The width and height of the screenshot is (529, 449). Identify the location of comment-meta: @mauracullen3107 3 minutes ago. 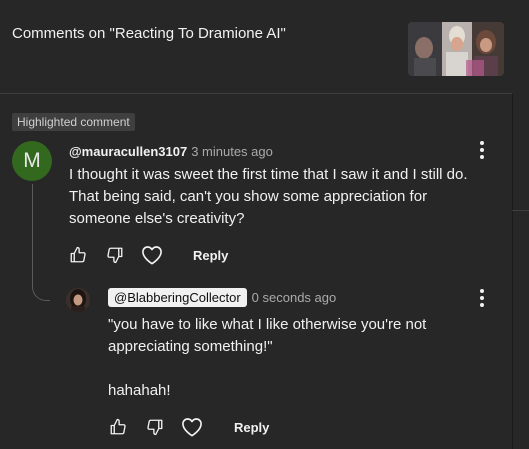
(171, 152).